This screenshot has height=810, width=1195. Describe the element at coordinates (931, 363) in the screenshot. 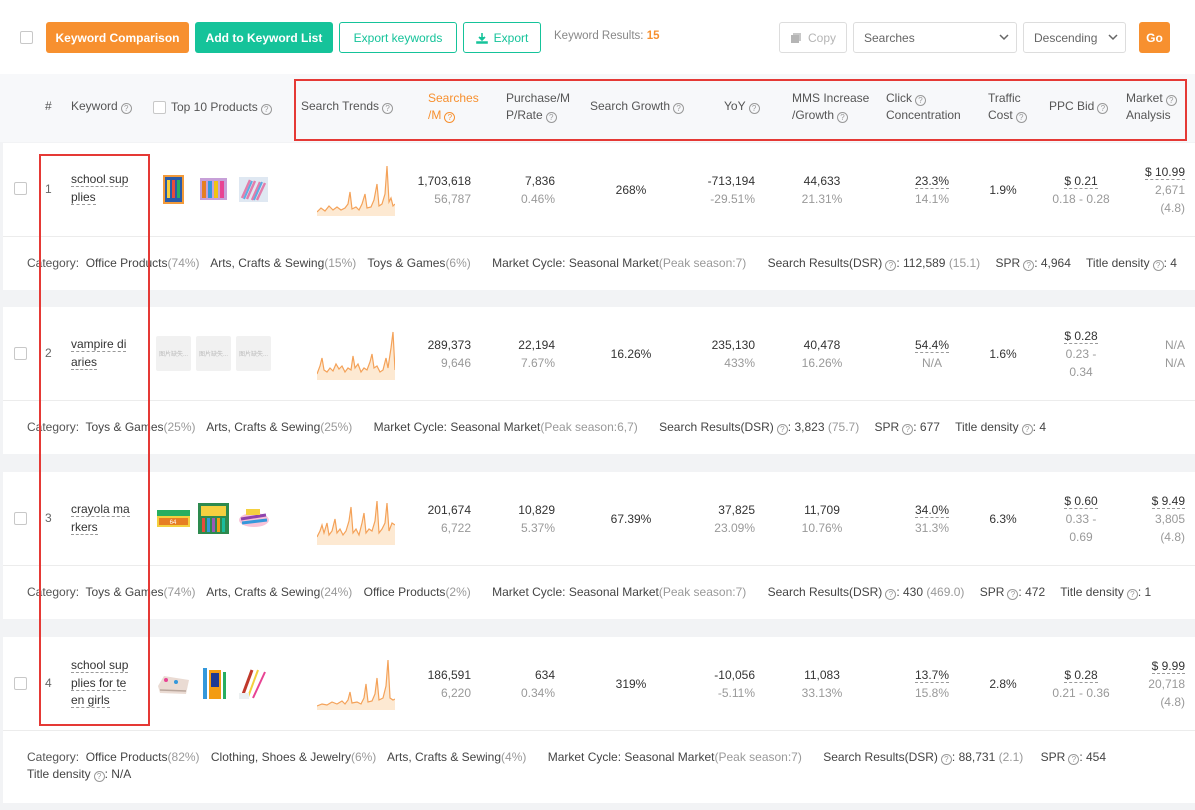

I see `click-sub: N/A` at that location.